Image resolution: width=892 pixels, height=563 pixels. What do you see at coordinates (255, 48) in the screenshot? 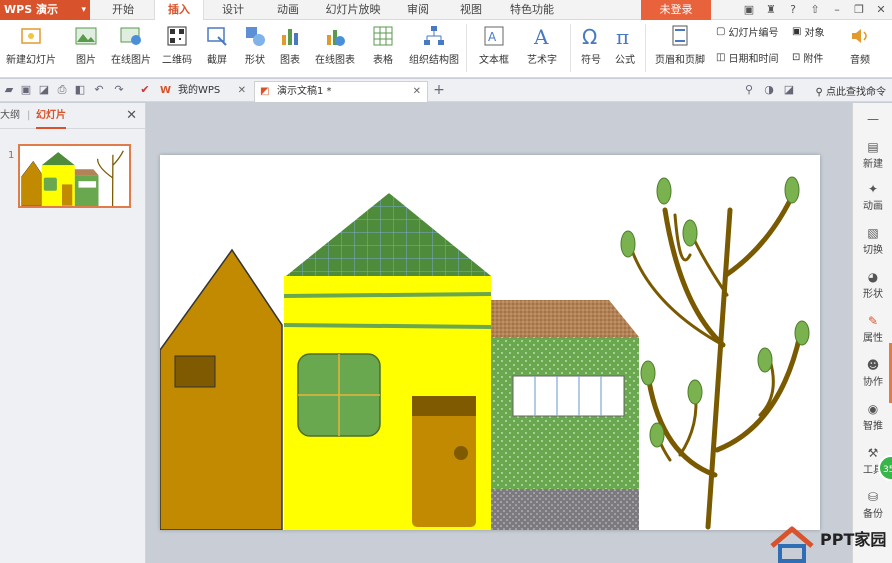
I see `shapes-button: 形状` at bounding box center [255, 48].